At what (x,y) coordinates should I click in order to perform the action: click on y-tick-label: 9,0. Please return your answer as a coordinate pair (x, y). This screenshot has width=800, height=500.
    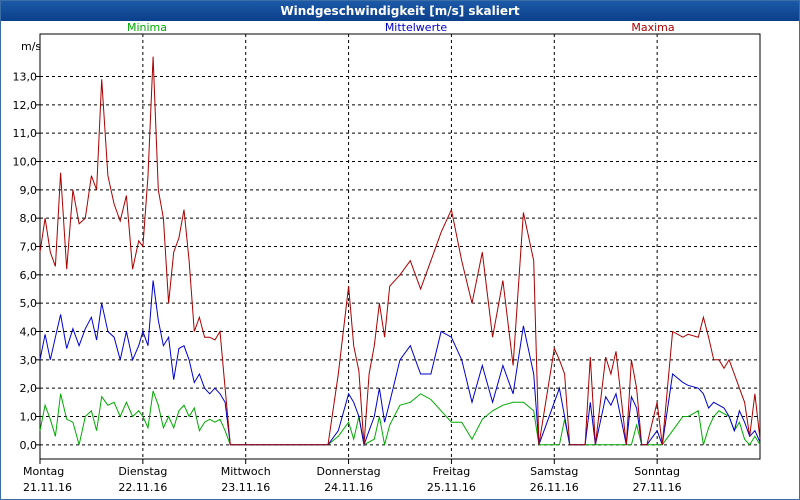
    Looking at the image, I should click on (29, 190).